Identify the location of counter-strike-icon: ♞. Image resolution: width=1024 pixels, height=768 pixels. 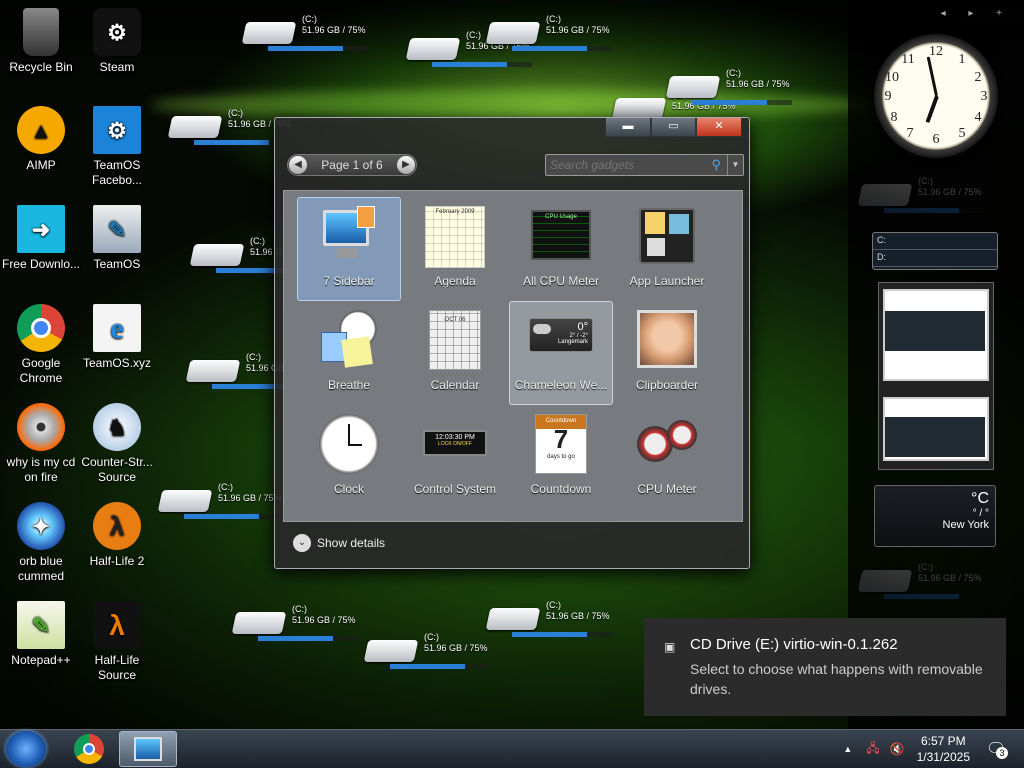
(117, 427).